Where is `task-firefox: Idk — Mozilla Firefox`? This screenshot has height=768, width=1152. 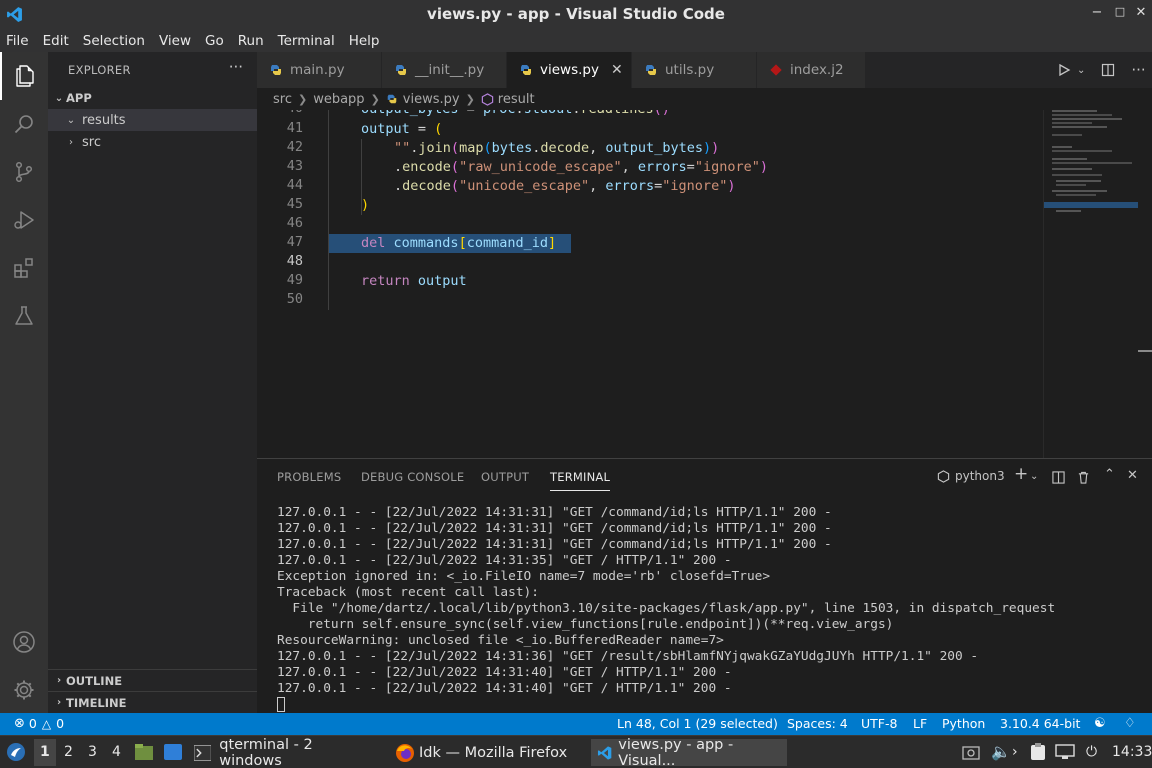
task-firefox: Idk — Mozilla Firefox is located at coordinates (484, 752).